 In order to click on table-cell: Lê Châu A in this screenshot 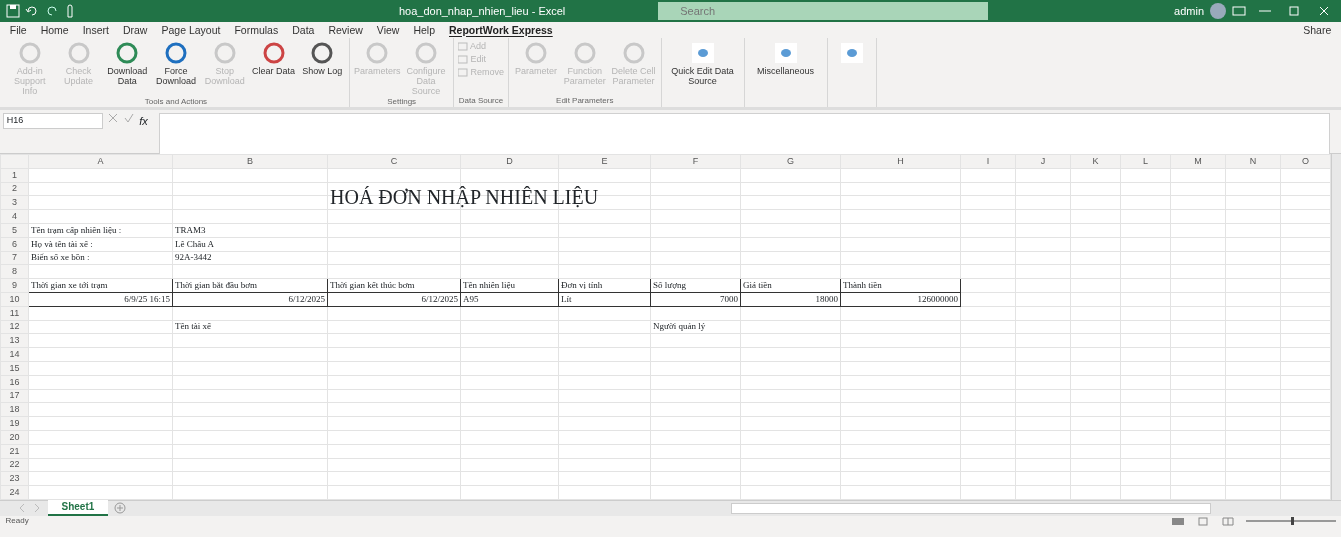, I will do `click(250, 244)`.